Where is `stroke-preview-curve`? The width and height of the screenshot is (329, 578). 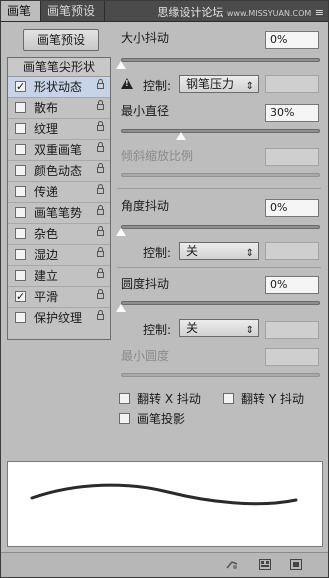 stroke-preview-curve is located at coordinates (164, 494).